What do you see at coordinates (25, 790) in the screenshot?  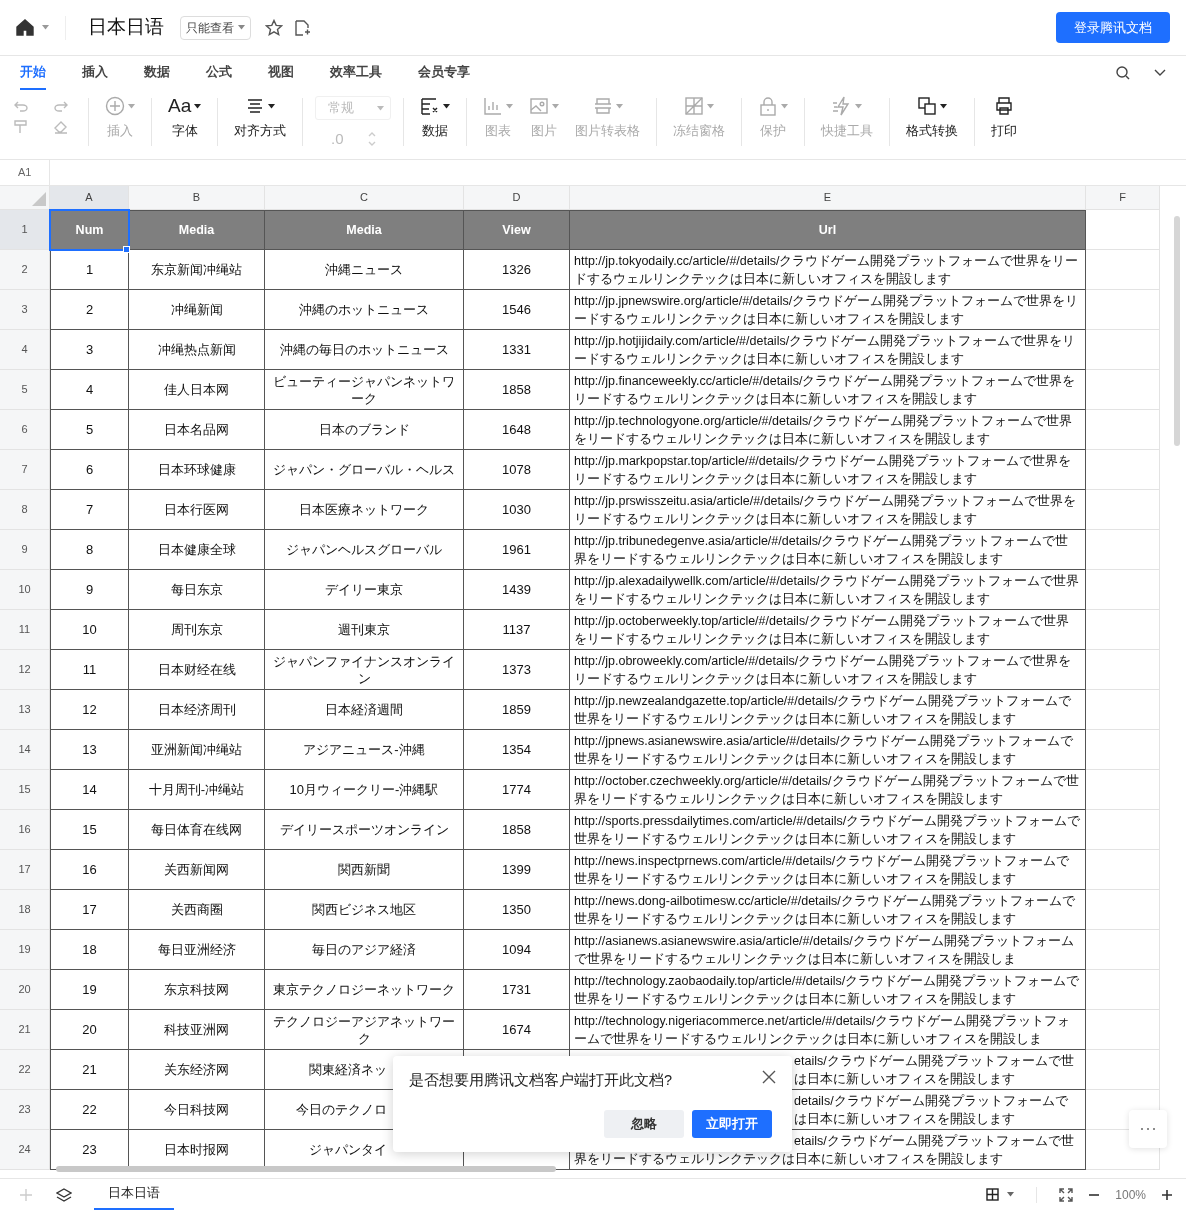 I see `row-header: 15` at bounding box center [25, 790].